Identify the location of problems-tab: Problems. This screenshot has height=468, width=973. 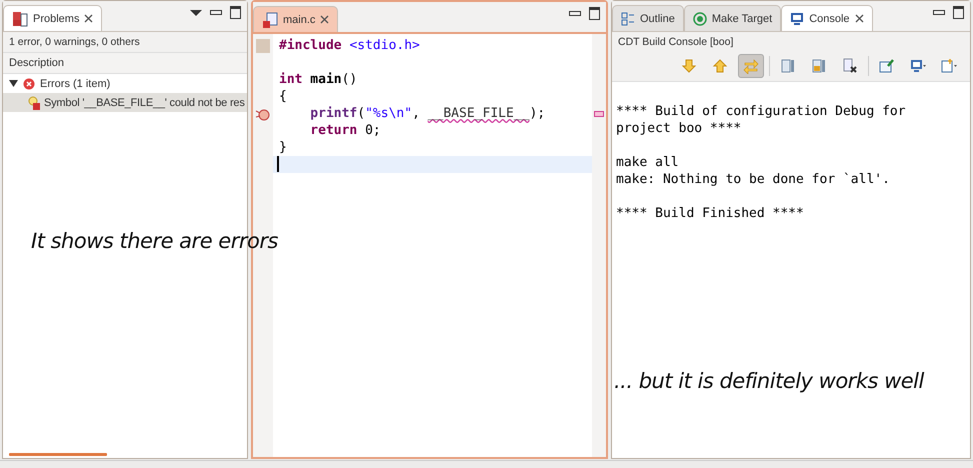
(52, 18).